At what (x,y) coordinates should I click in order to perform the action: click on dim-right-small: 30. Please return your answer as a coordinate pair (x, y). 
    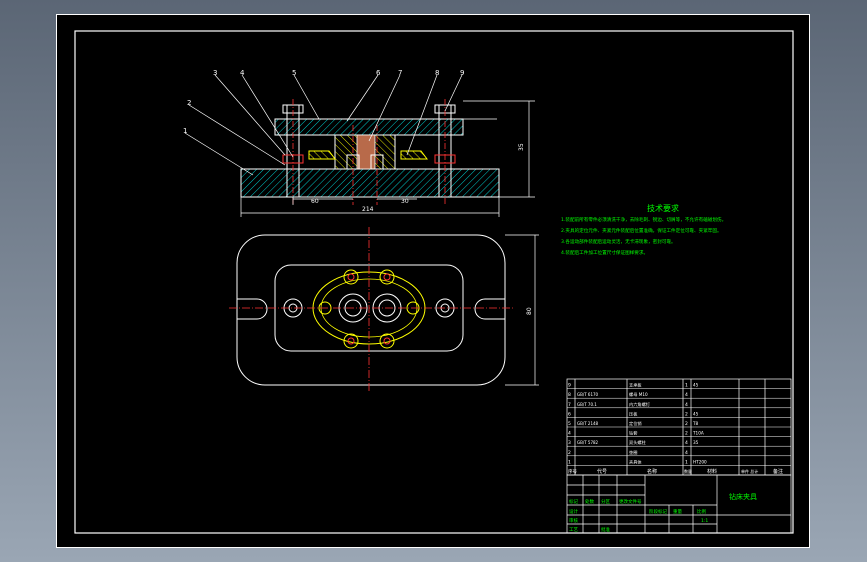
    Looking at the image, I should click on (405, 201).